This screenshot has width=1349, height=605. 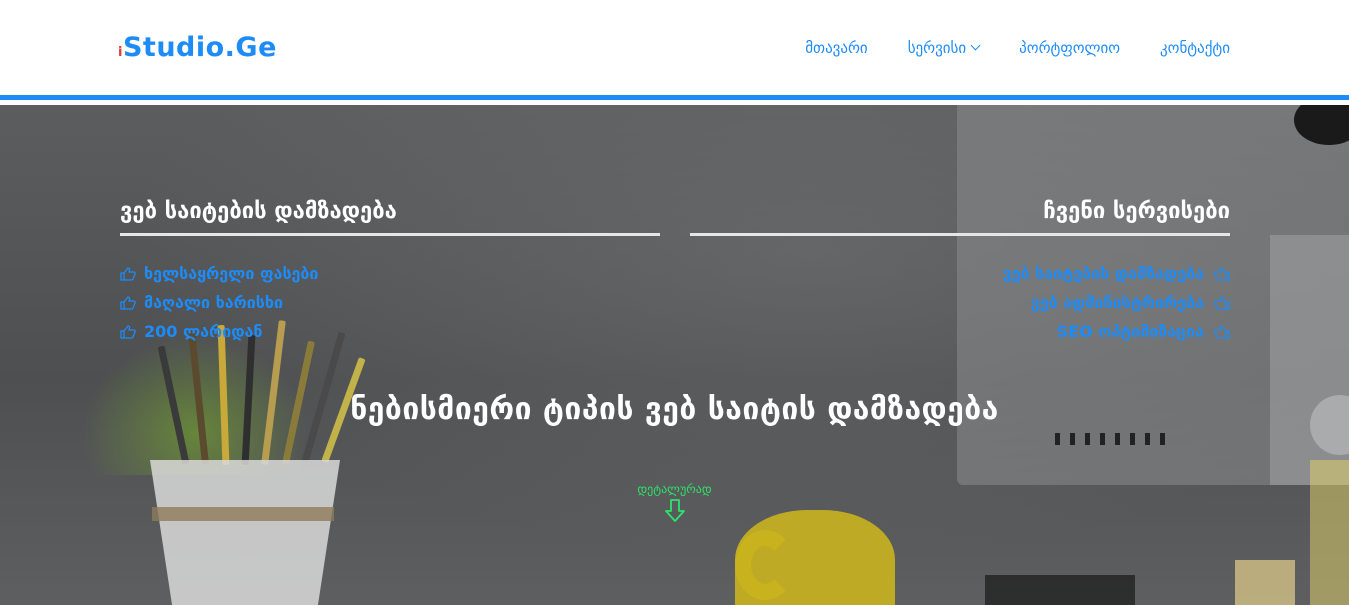 I want to click on nav-link-contact: კონტაქტი, so click(x=1195, y=48).